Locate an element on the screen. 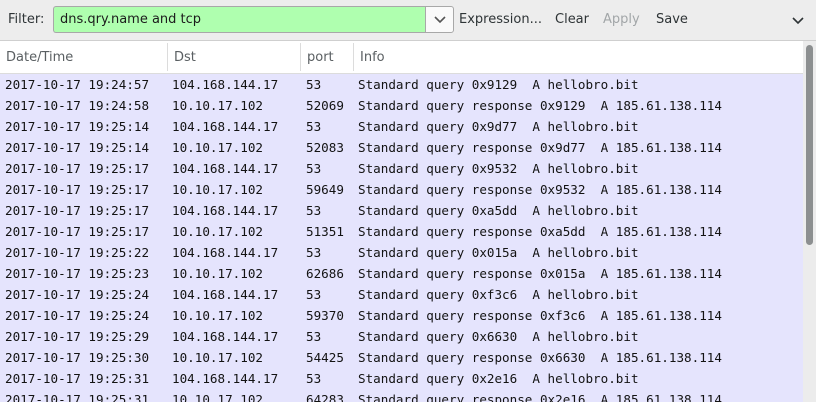 This screenshot has height=402, width=816. cell-datetime: 2017-10-17 19:25:29 is located at coordinates (77, 336).